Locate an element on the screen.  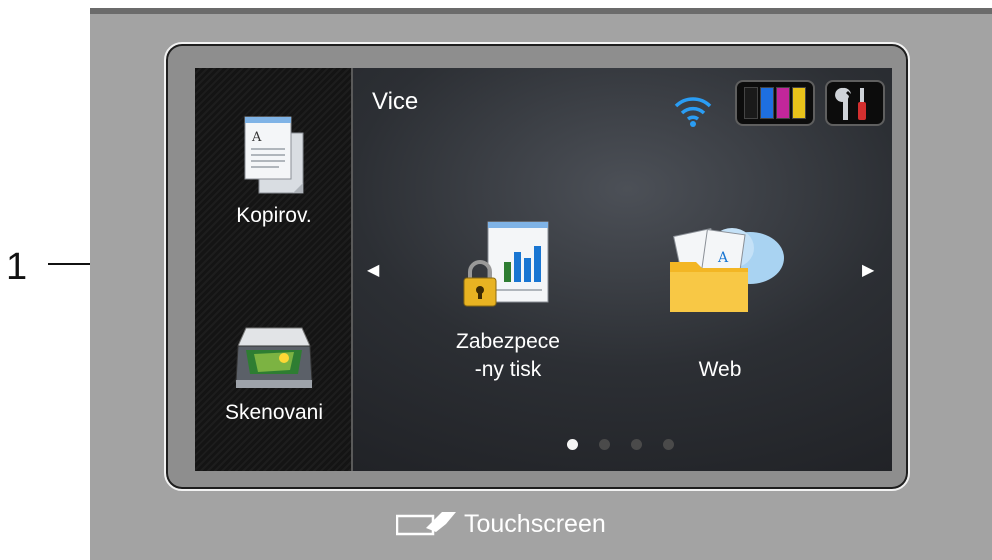
wrench-screwdriver-icon is located at coordinates (850, 103).